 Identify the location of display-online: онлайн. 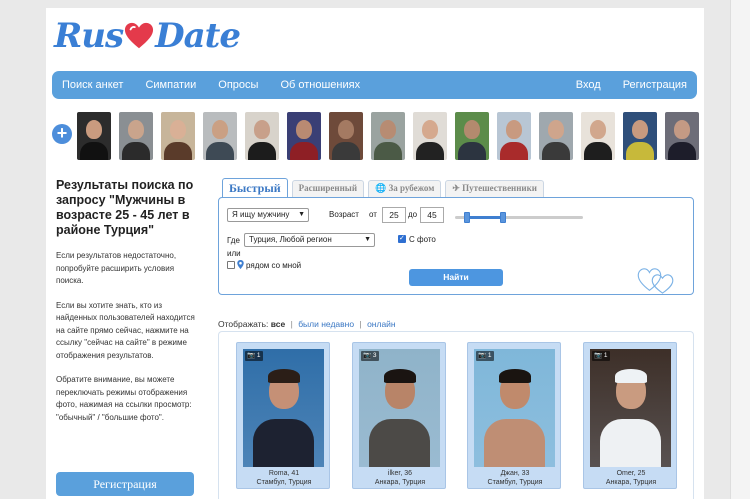
(381, 324).